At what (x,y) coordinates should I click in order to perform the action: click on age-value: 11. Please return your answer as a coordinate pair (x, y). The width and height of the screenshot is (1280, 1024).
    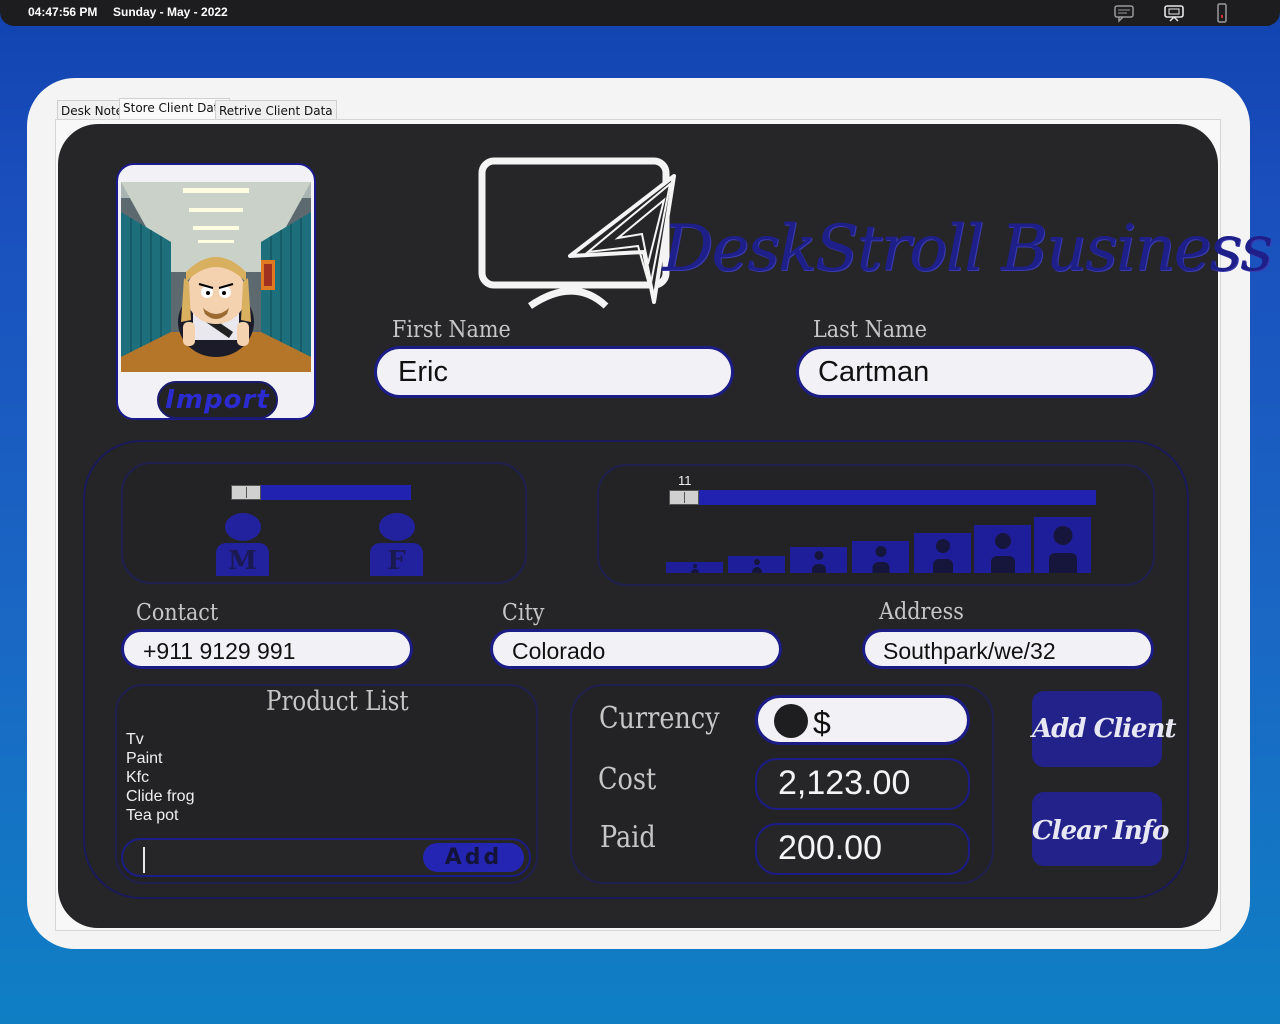
    Looking at the image, I should click on (685, 480).